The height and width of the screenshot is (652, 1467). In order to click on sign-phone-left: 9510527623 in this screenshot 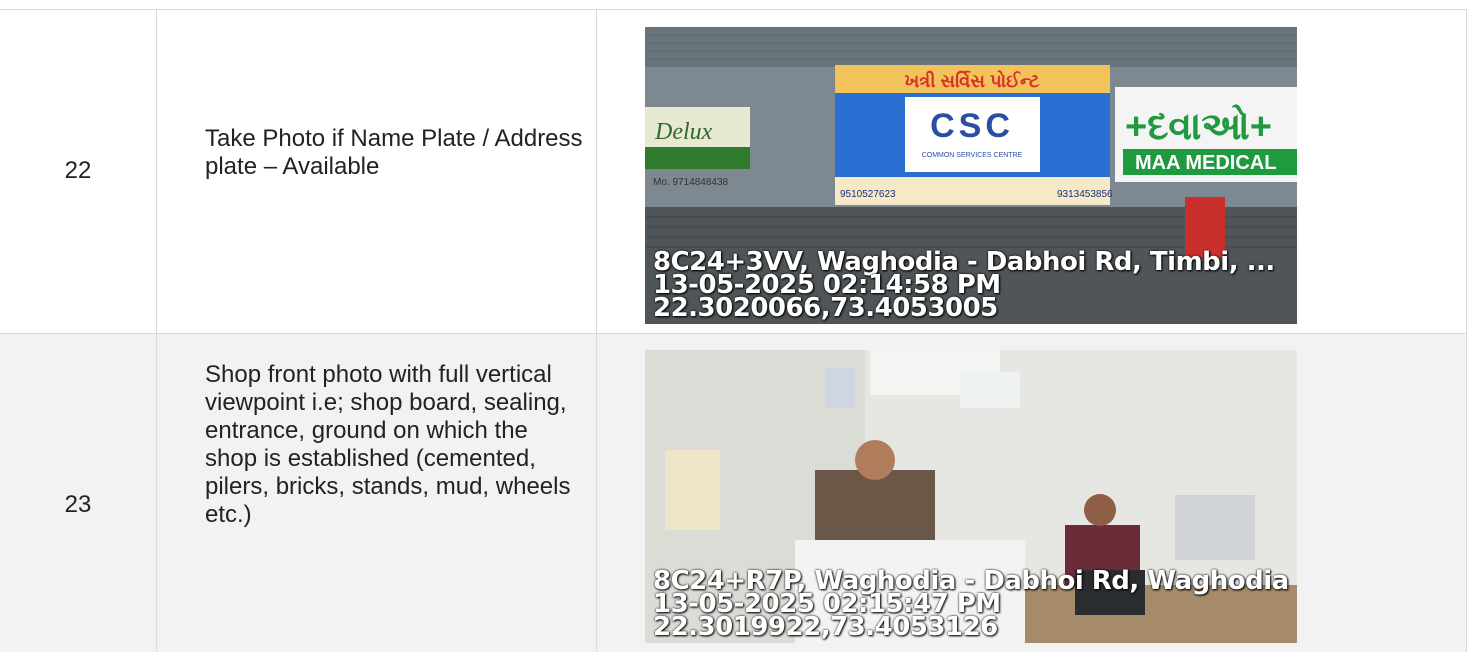, I will do `click(868, 194)`.